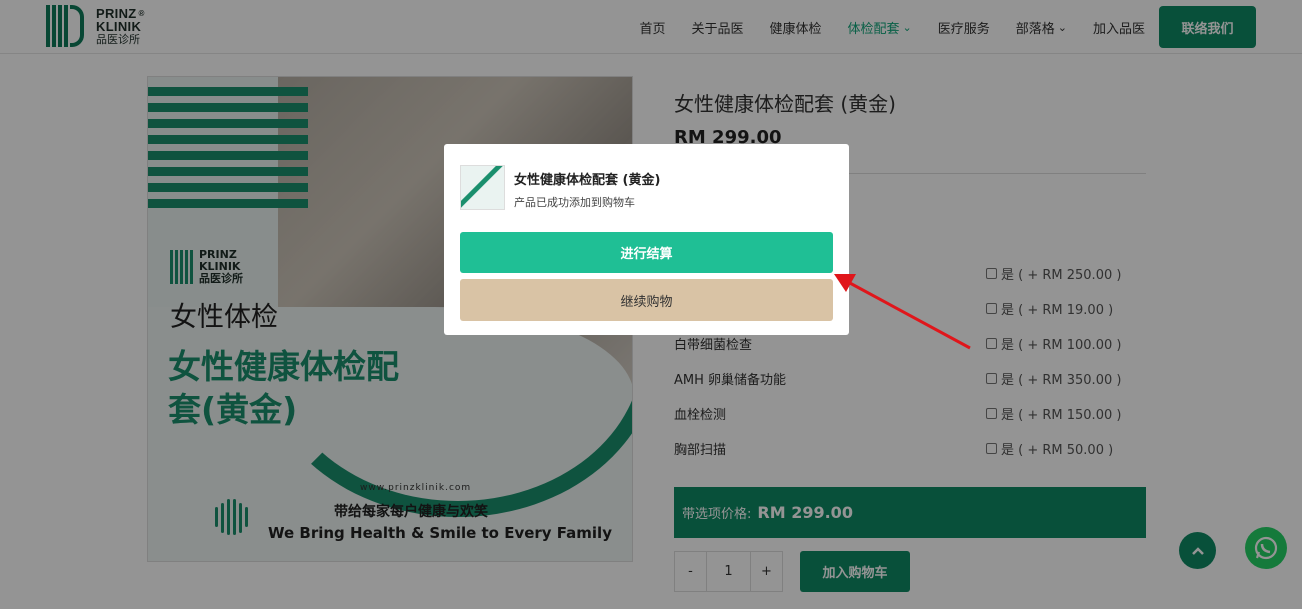 This screenshot has width=1302, height=609. What do you see at coordinates (902, 312) in the screenshot?
I see `annotation-arrow-icon` at bounding box center [902, 312].